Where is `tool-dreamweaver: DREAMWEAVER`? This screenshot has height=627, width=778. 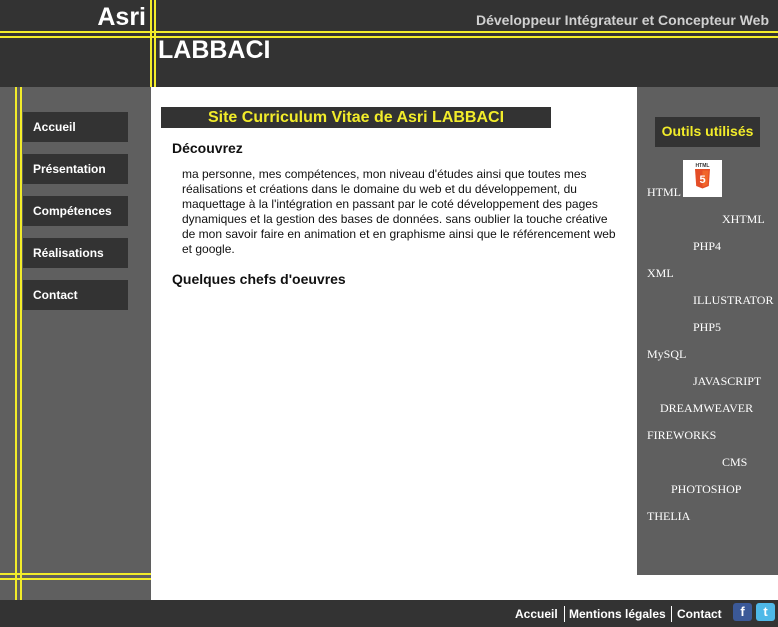
tool-dreamweaver: DREAMWEAVER is located at coordinates (707, 408).